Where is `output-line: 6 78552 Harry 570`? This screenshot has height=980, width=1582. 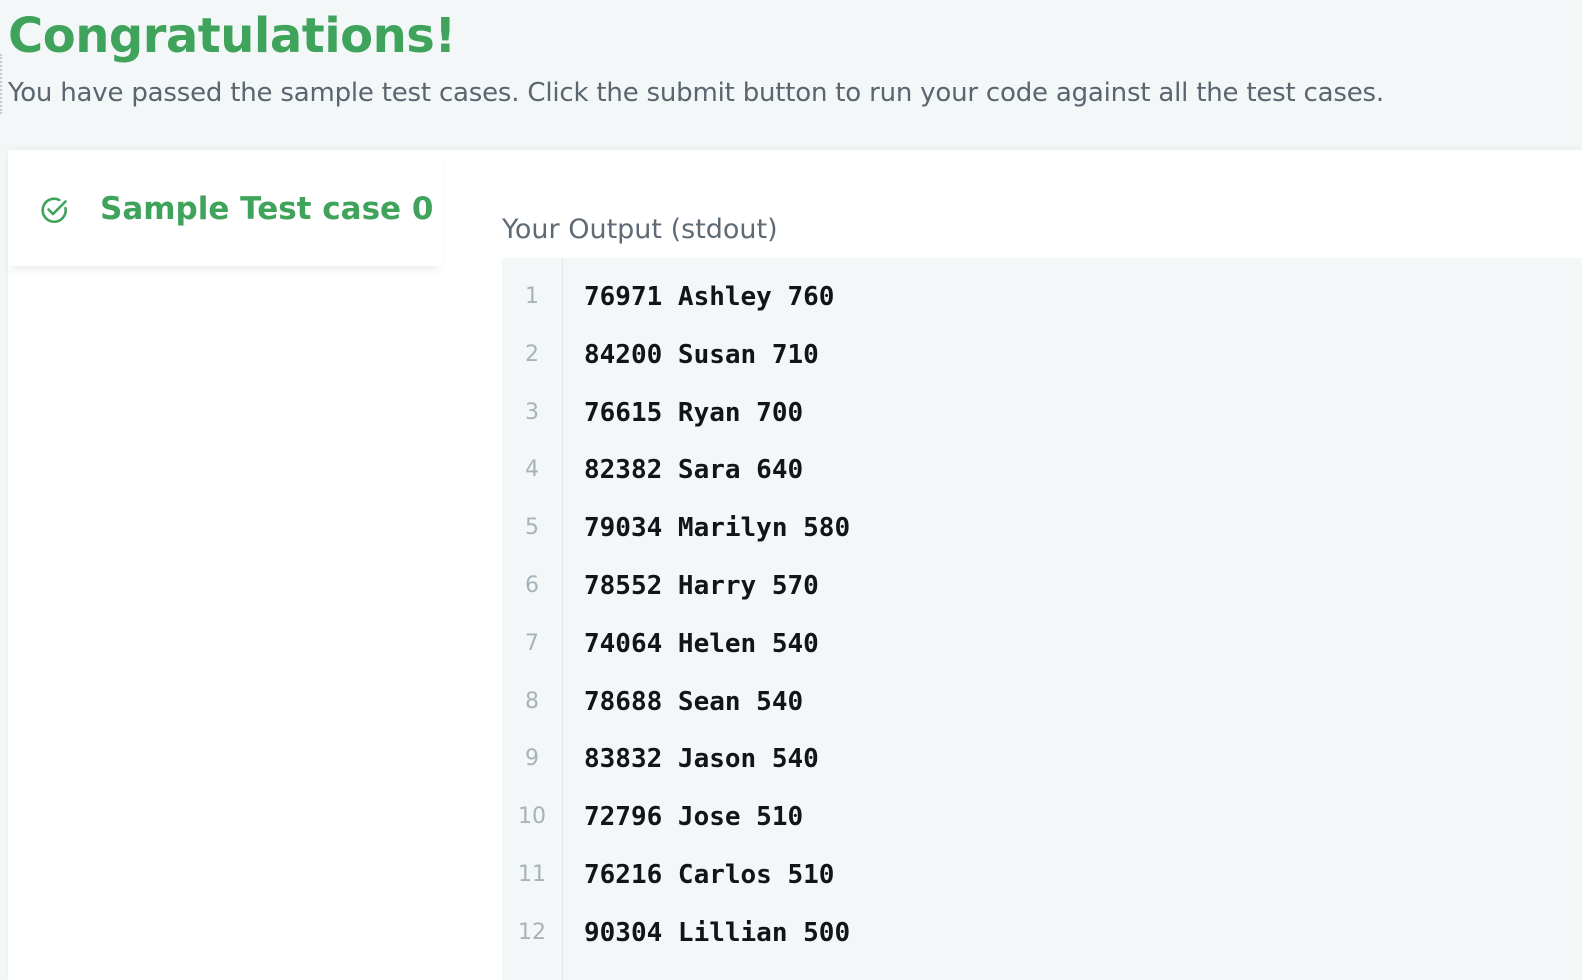
output-line: 6 78552 Harry 570 is located at coordinates (1042, 586).